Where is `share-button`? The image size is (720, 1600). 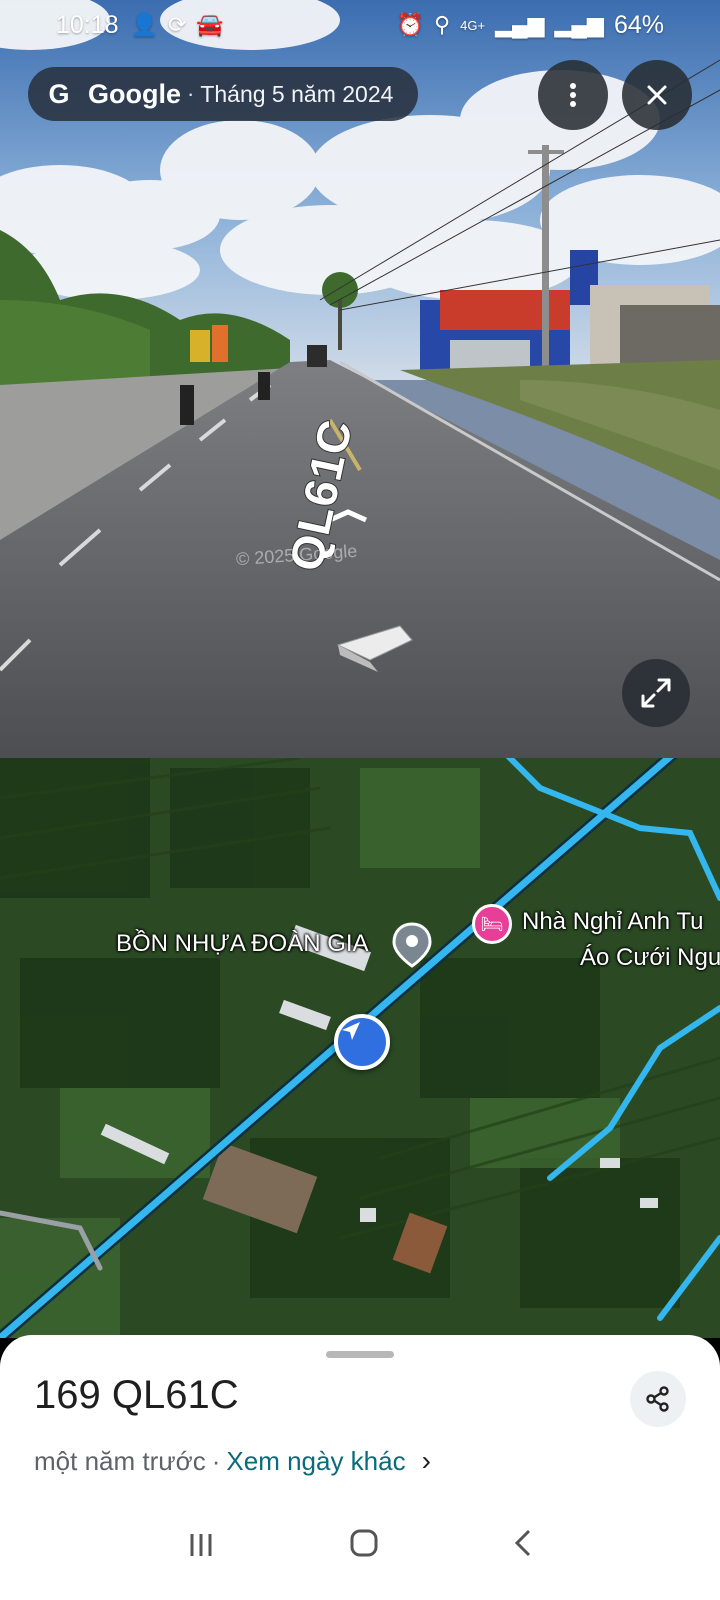
share-button is located at coordinates (658, 1399).